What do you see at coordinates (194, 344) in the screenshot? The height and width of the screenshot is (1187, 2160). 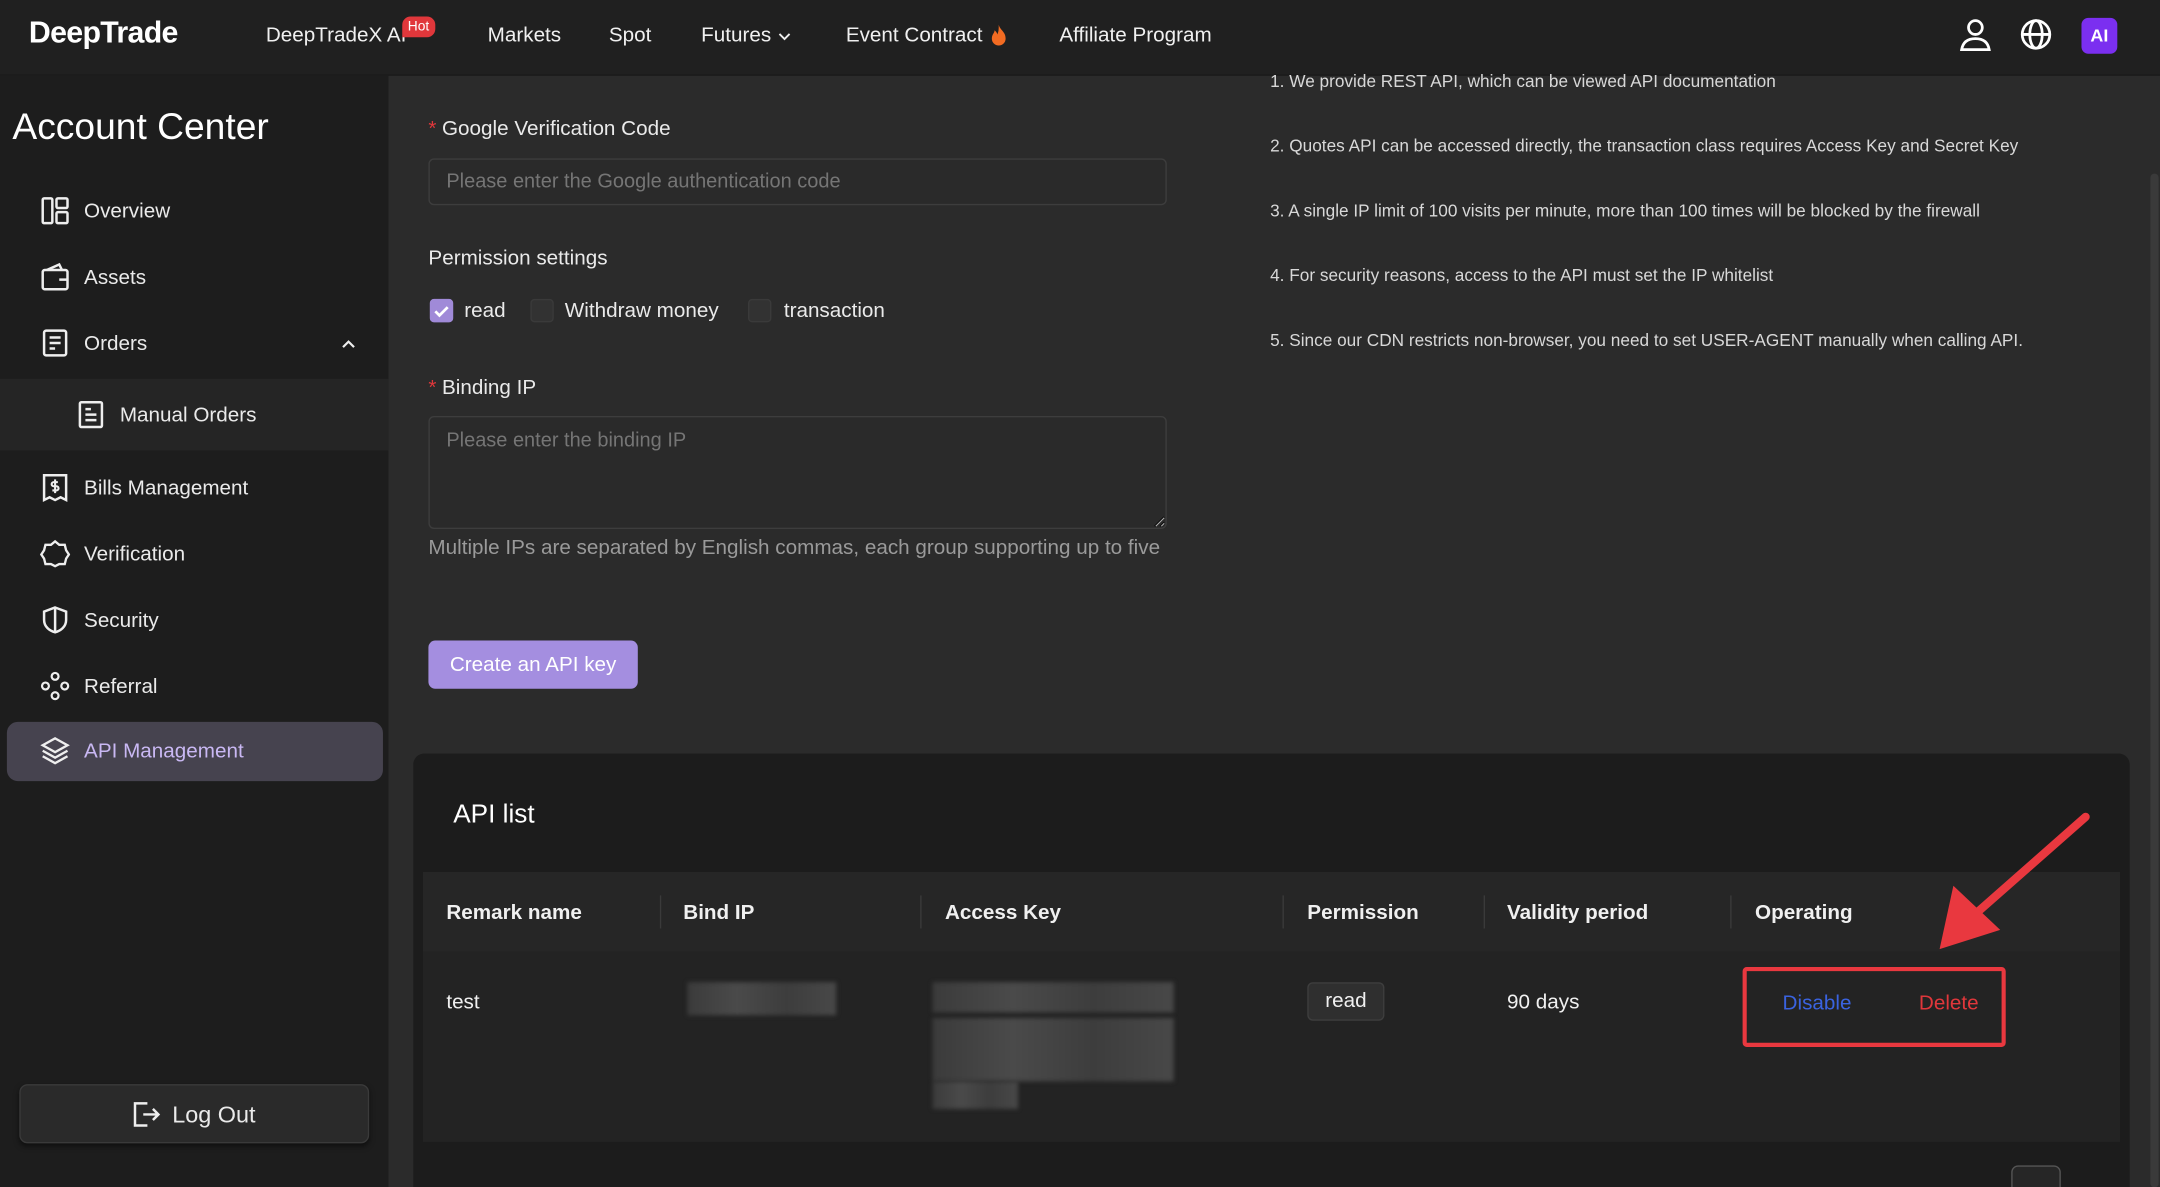 I see `sidebar-item-orders: Orders` at bounding box center [194, 344].